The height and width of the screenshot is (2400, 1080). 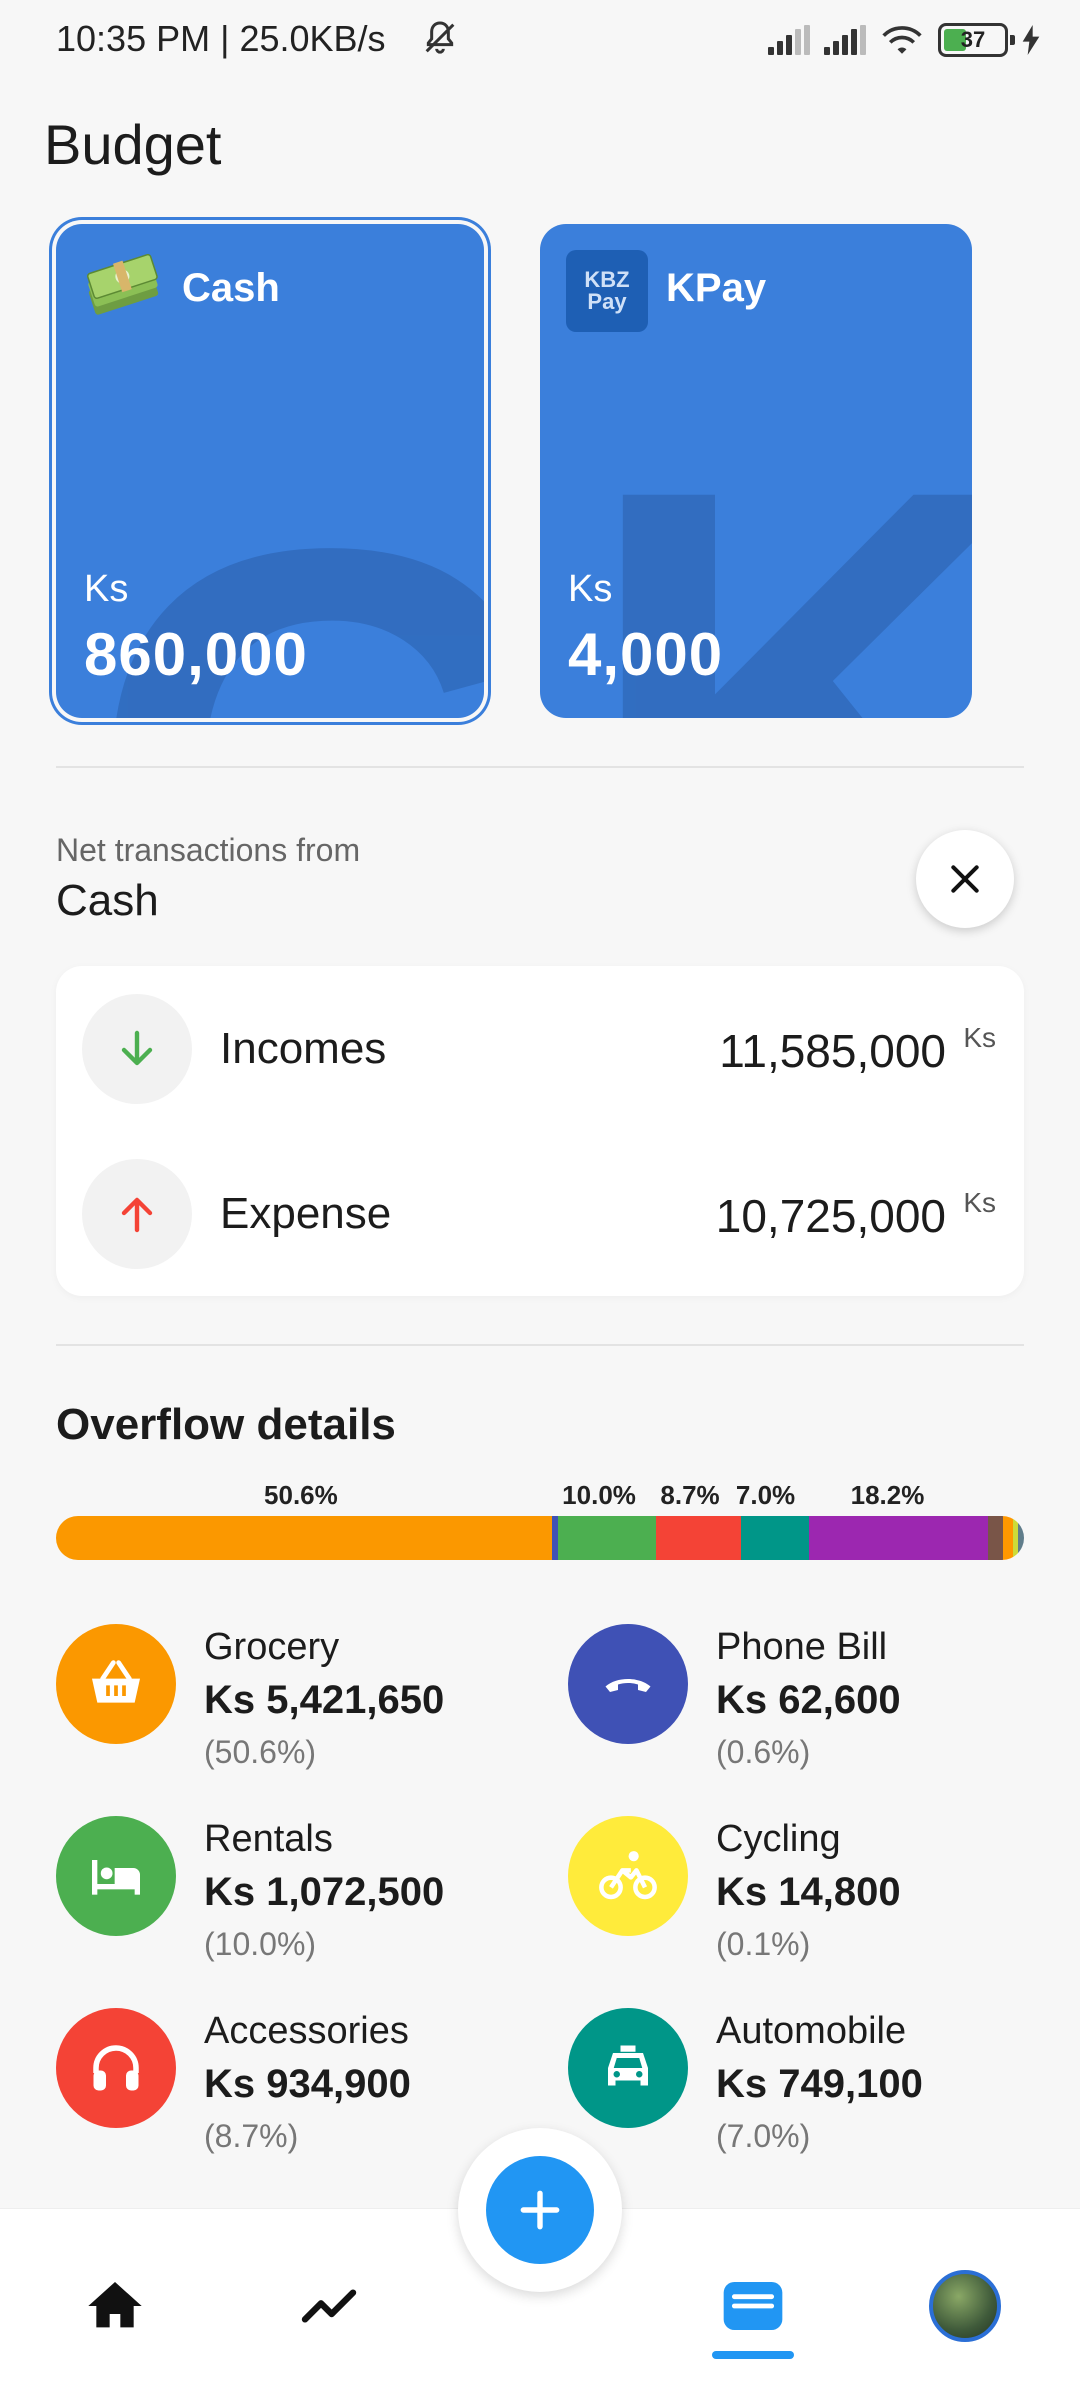 What do you see at coordinates (646, 654) in the screenshot?
I see `wallet-balance: 4,000` at bounding box center [646, 654].